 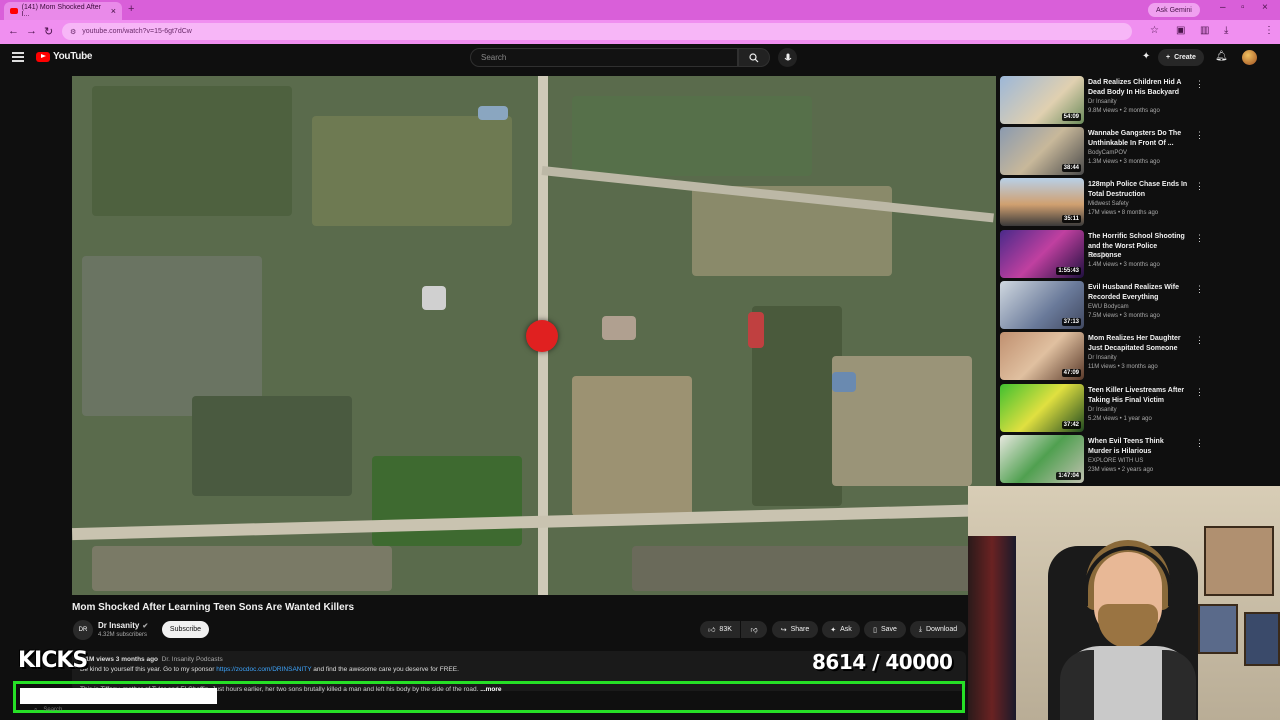 I want to click on recommended-channel: EXPLORE WITH US, so click(x=1115, y=461).